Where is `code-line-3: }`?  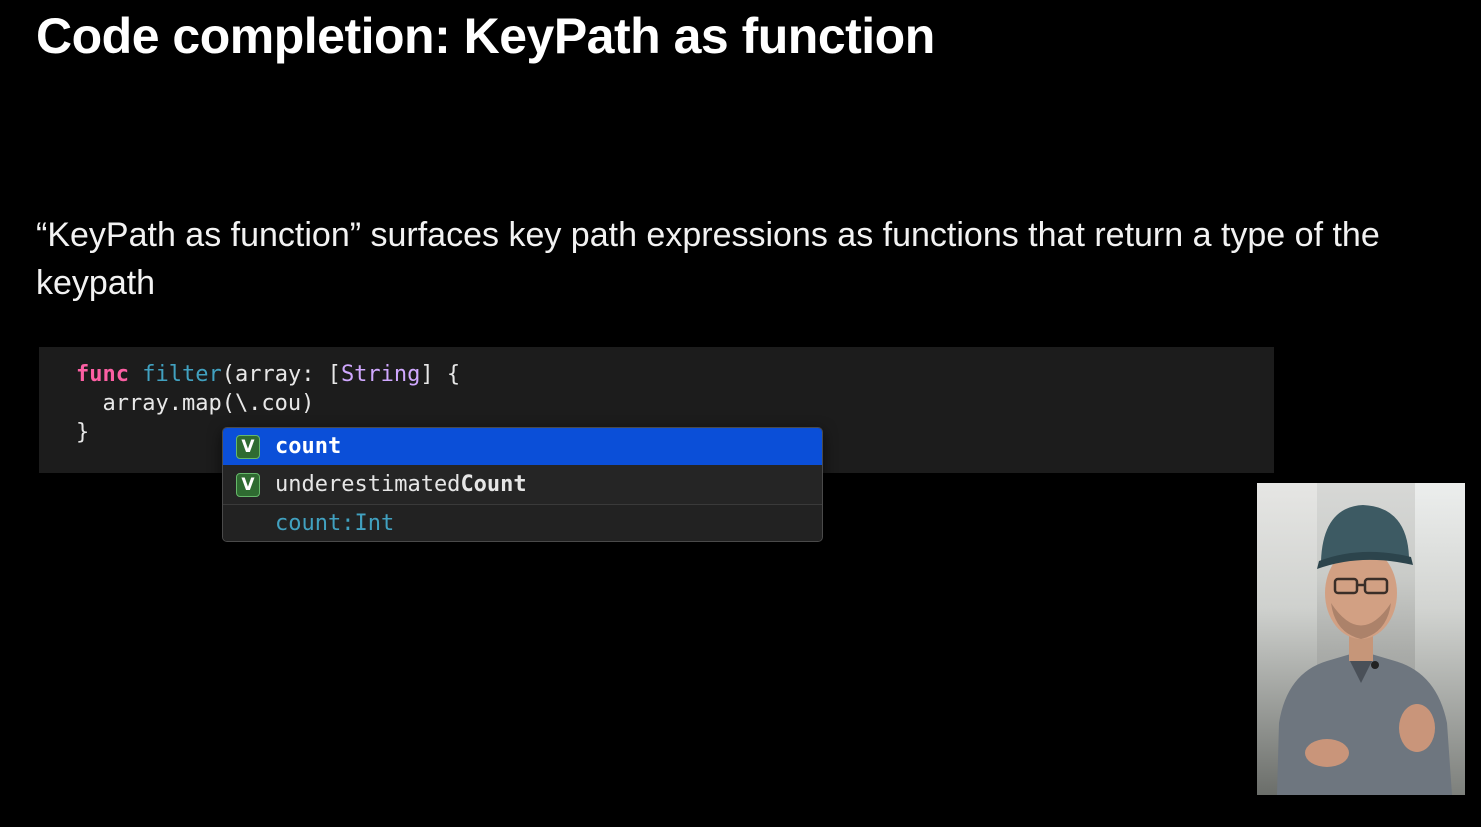
code-line-3: } is located at coordinates (83, 432).